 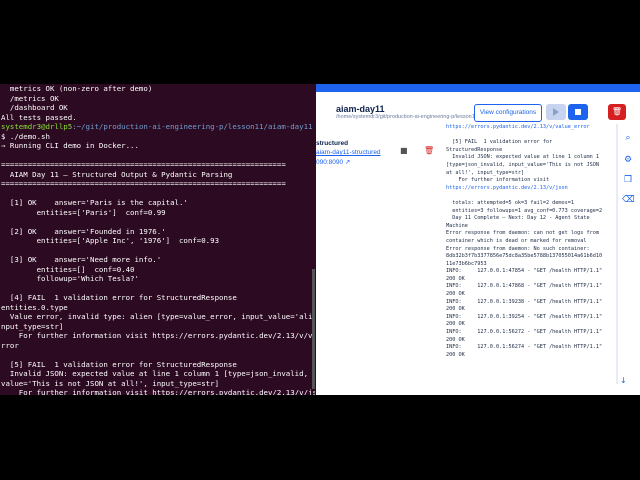 What do you see at coordinates (68, 269) in the screenshot?
I see `terminal-line: entities=[] conf=0.40` at bounding box center [68, 269].